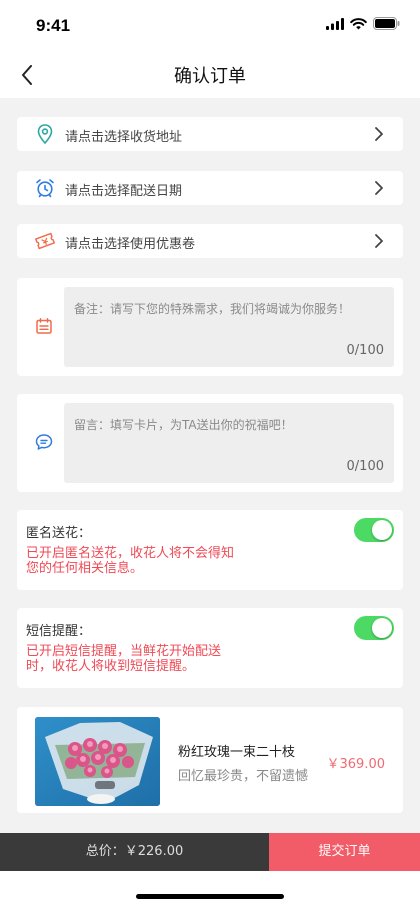 The height and width of the screenshot is (909, 420). I want to click on remark-placeholder: 备注：请写下您的特殊需求，我们将竭诚为你服务！, so click(212, 309).